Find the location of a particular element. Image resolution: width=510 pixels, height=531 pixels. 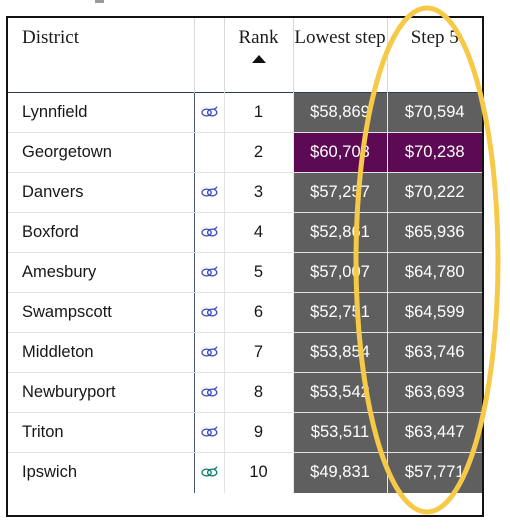

cell-district: Lynnfield is located at coordinates (101, 112).